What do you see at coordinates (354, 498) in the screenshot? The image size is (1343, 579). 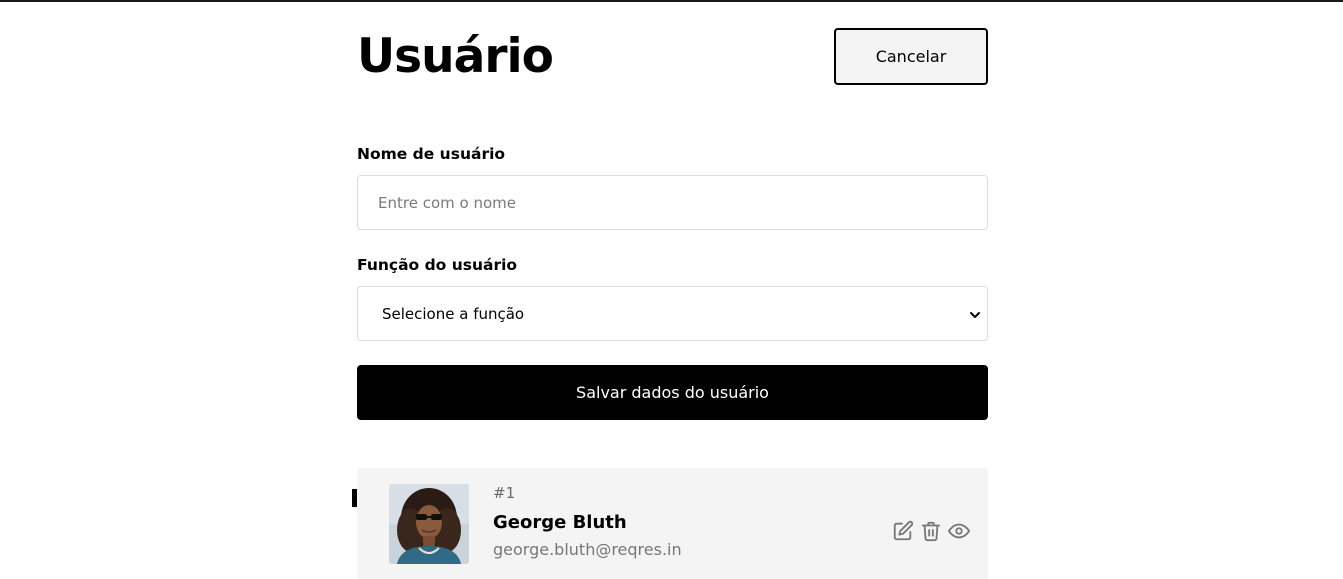 I see `card-marker` at bounding box center [354, 498].